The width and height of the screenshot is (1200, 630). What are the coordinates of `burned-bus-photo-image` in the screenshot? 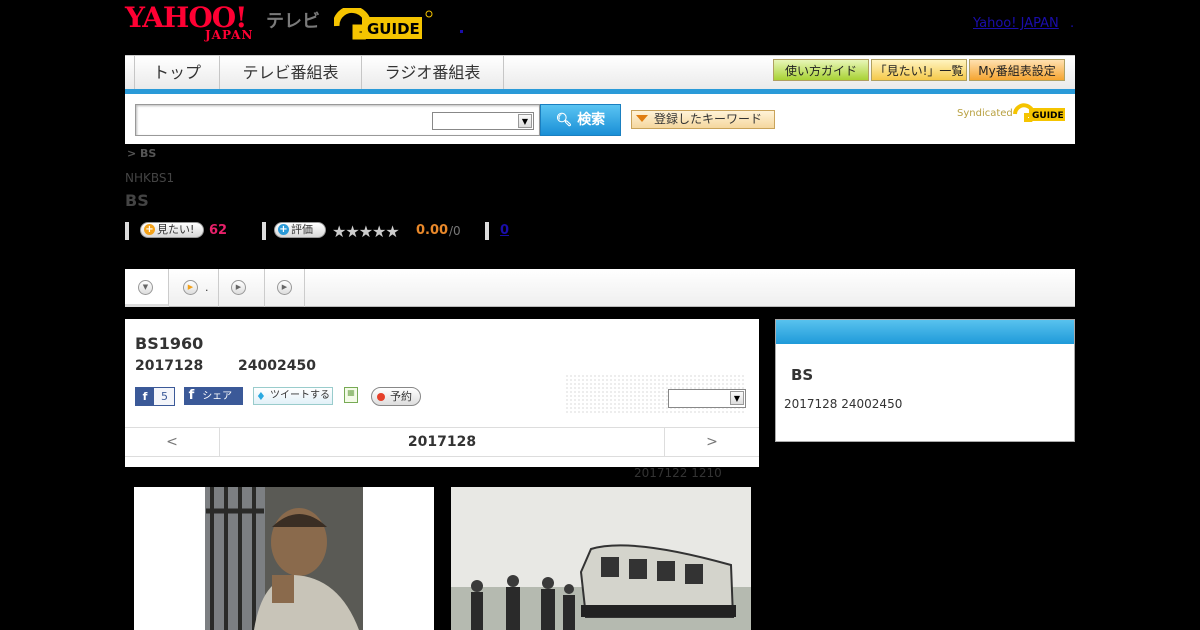 It's located at (601, 558).